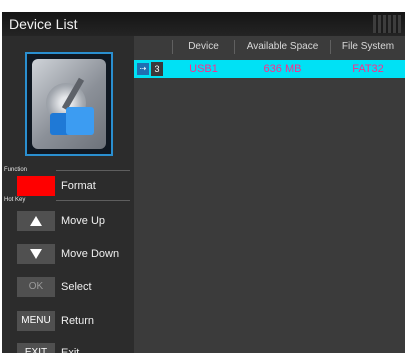  What do you see at coordinates (203, 24) in the screenshot?
I see `title-bar: Device List` at bounding box center [203, 24].